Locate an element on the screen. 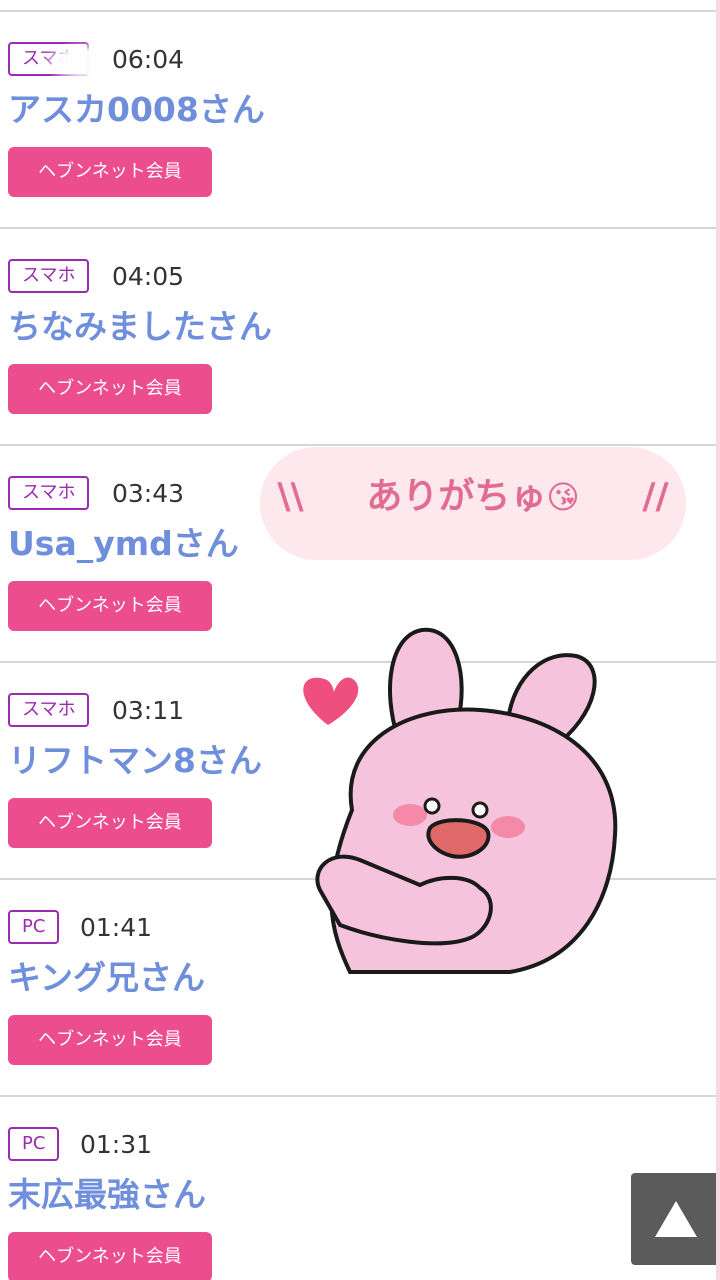 This screenshot has width=720, height=1280. clip-mask is located at coordinates (4, 110).